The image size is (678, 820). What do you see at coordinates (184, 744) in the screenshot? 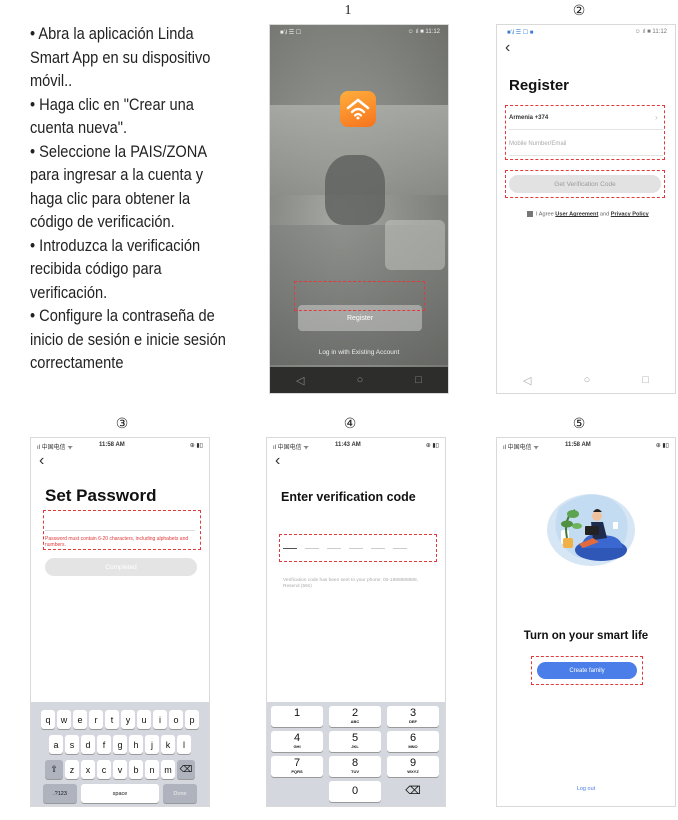
I see `key-l: l` at bounding box center [184, 744].